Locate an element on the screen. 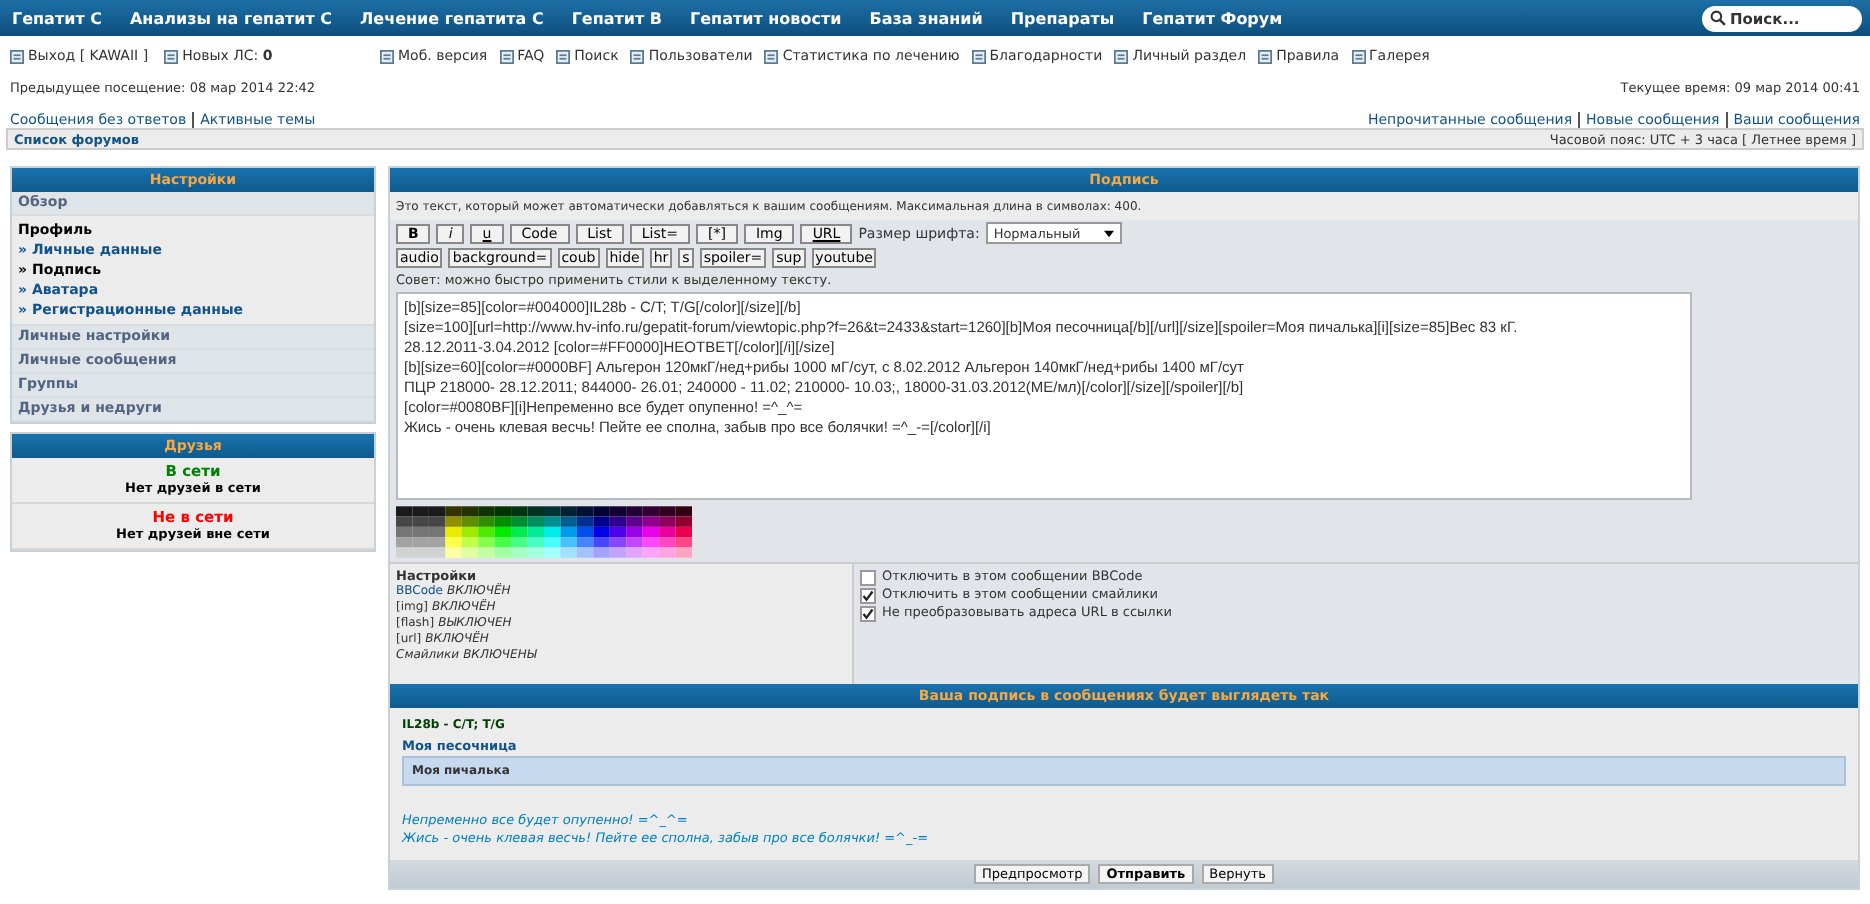 The height and width of the screenshot is (904, 1870). nav-link: База знаний is located at coordinates (926, 18).